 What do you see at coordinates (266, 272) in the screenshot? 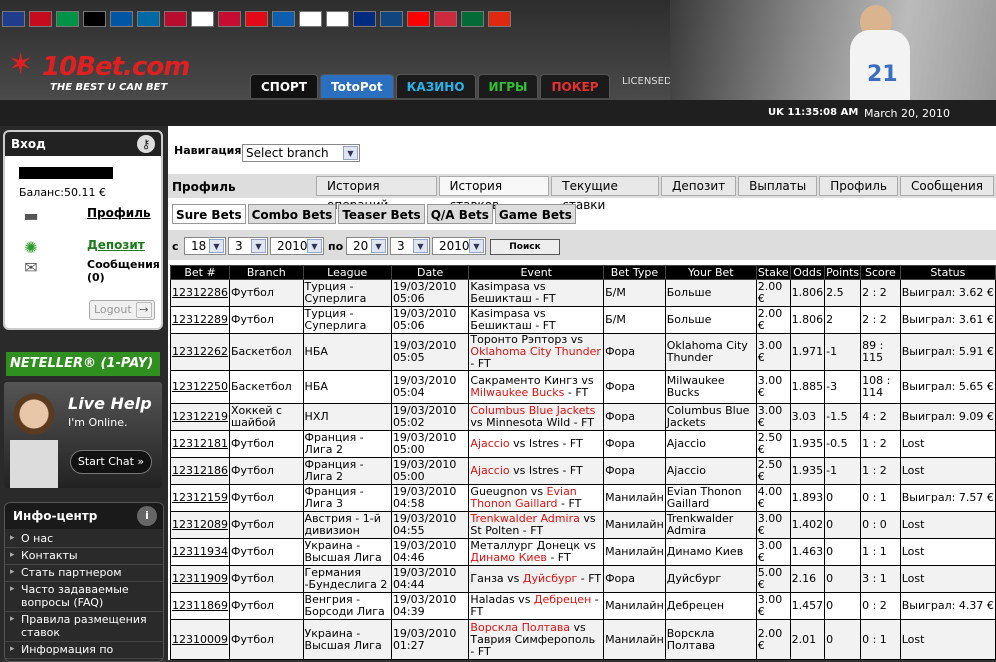
I see `column-header: Branch` at bounding box center [266, 272].